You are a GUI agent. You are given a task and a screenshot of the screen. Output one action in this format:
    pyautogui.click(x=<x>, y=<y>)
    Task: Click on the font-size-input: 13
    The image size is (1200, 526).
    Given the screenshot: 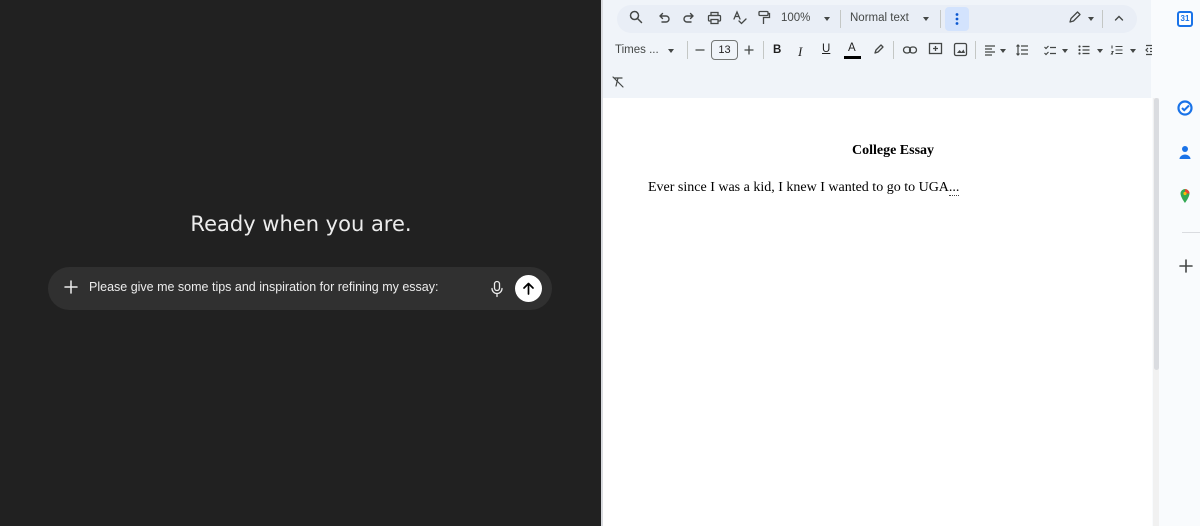 What is the action you would take?
    pyautogui.click(x=724, y=50)
    